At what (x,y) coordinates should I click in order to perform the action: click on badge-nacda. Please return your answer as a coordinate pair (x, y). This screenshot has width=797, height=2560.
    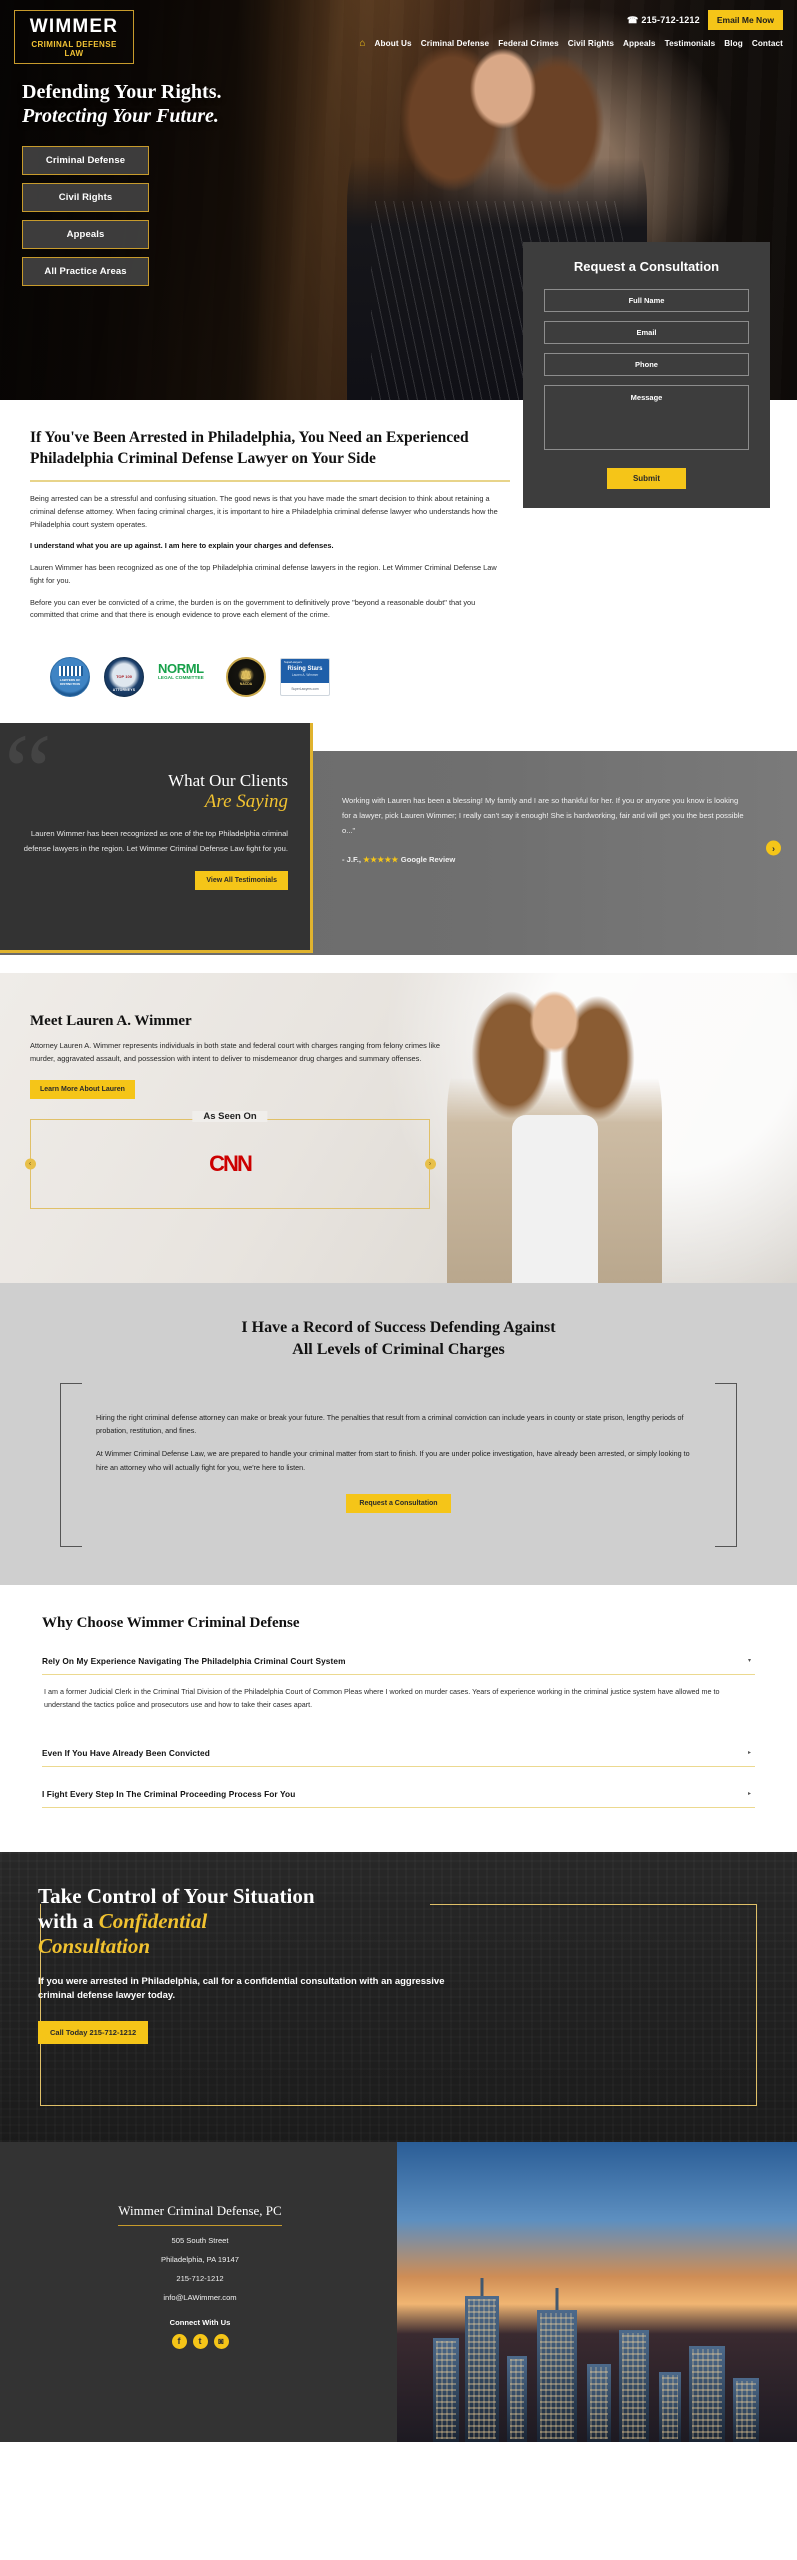
    Looking at the image, I should click on (246, 677).